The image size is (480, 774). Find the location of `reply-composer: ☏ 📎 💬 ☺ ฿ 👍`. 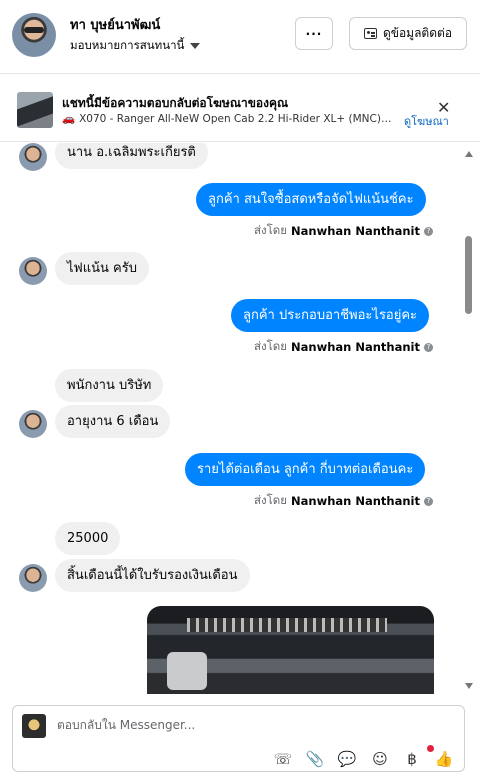

reply-composer: ☏ 📎 💬 ☺ ฿ 👍 is located at coordinates (238, 738).